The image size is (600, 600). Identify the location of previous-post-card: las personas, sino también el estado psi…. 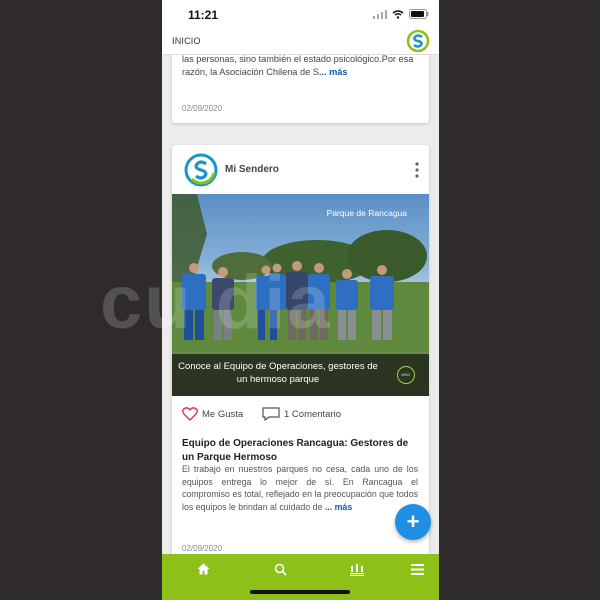
(300, 89).